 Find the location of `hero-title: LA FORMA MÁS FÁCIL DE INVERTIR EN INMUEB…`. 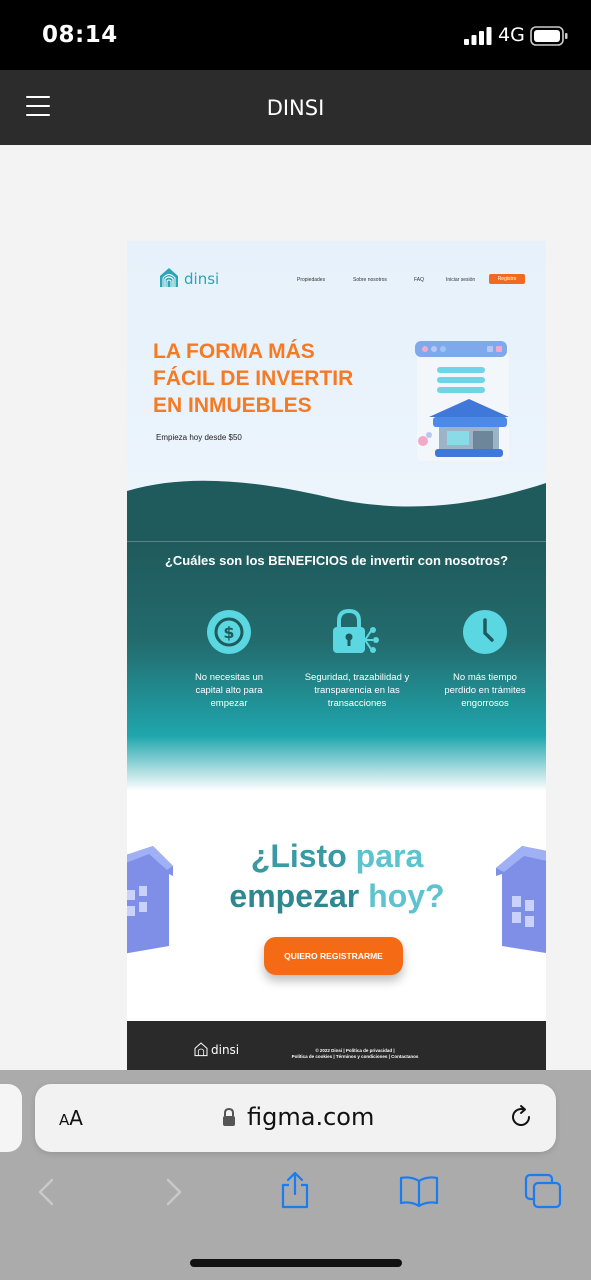

hero-title: LA FORMA MÁS FÁCIL DE INVERTIR EN INMUEB… is located at coordinates (278, 378).